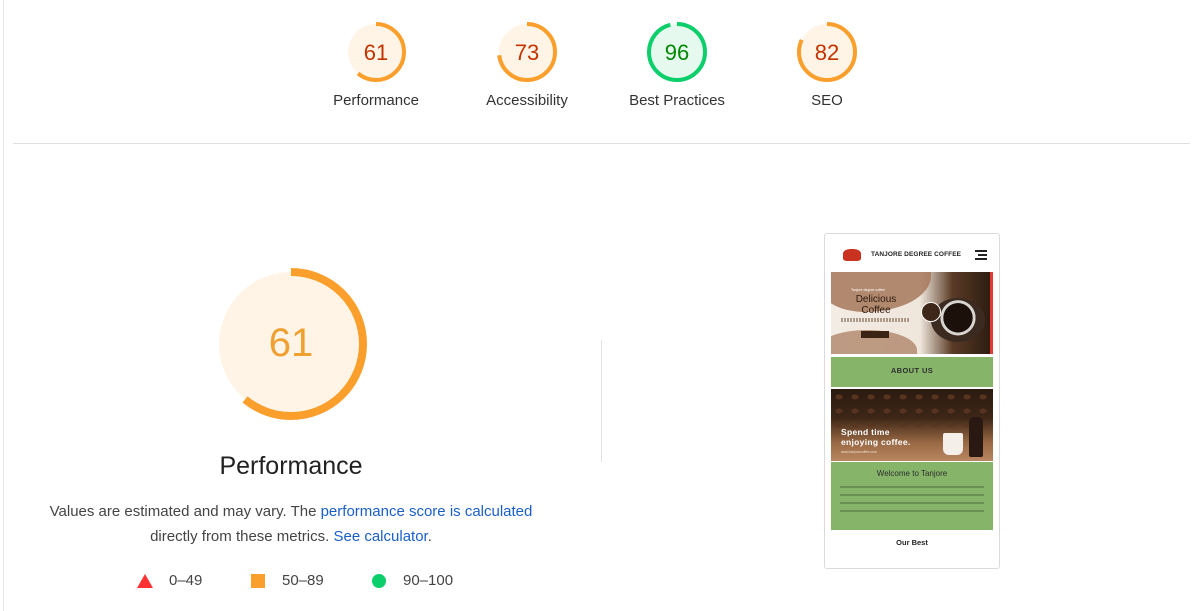  I want to click on hero-title: Delicious Coffee, so click(876, 305).